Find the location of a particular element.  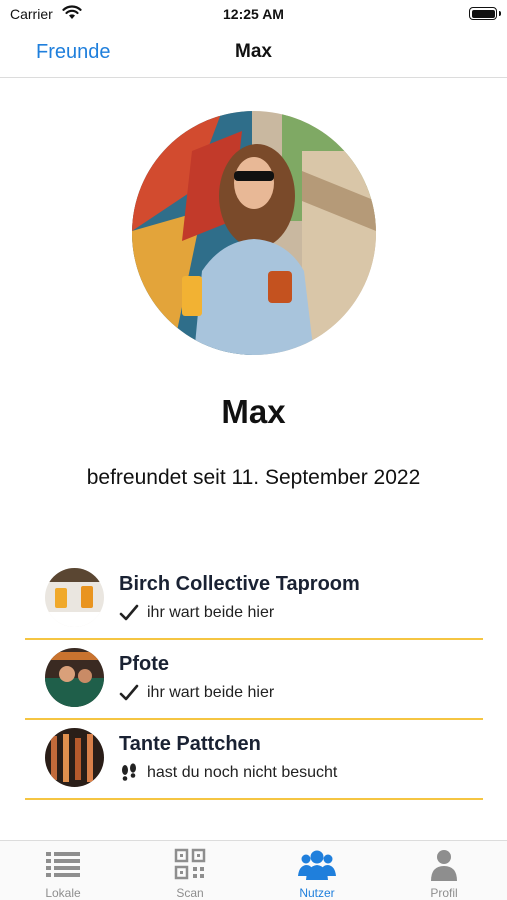

users-icon is located at coordinates (317, 865).